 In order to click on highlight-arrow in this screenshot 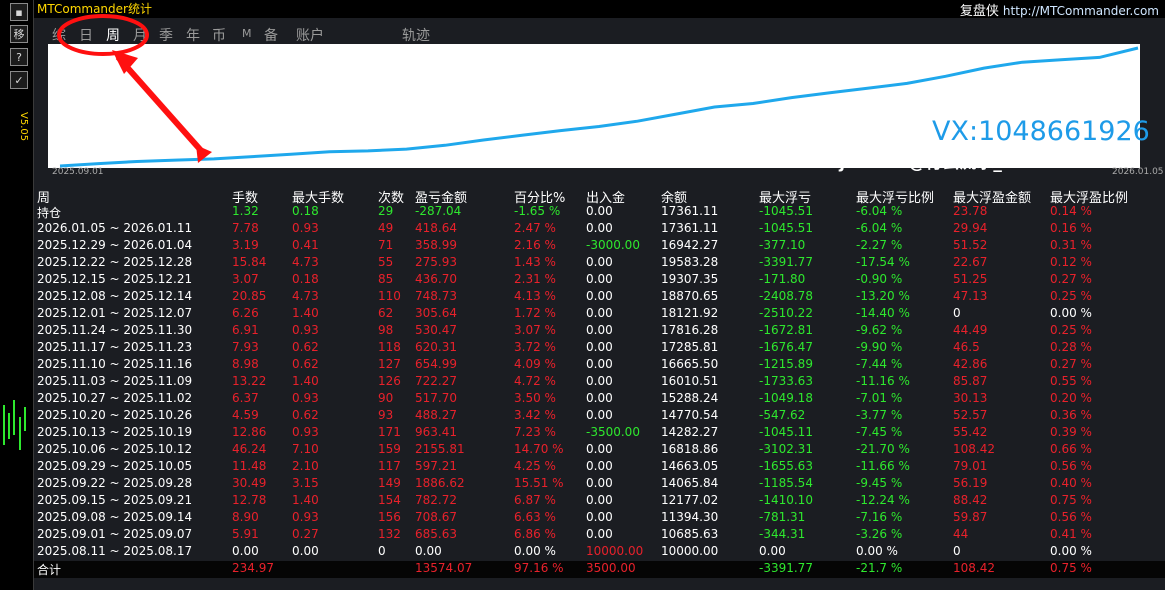, I will do `click(161, 106)`.